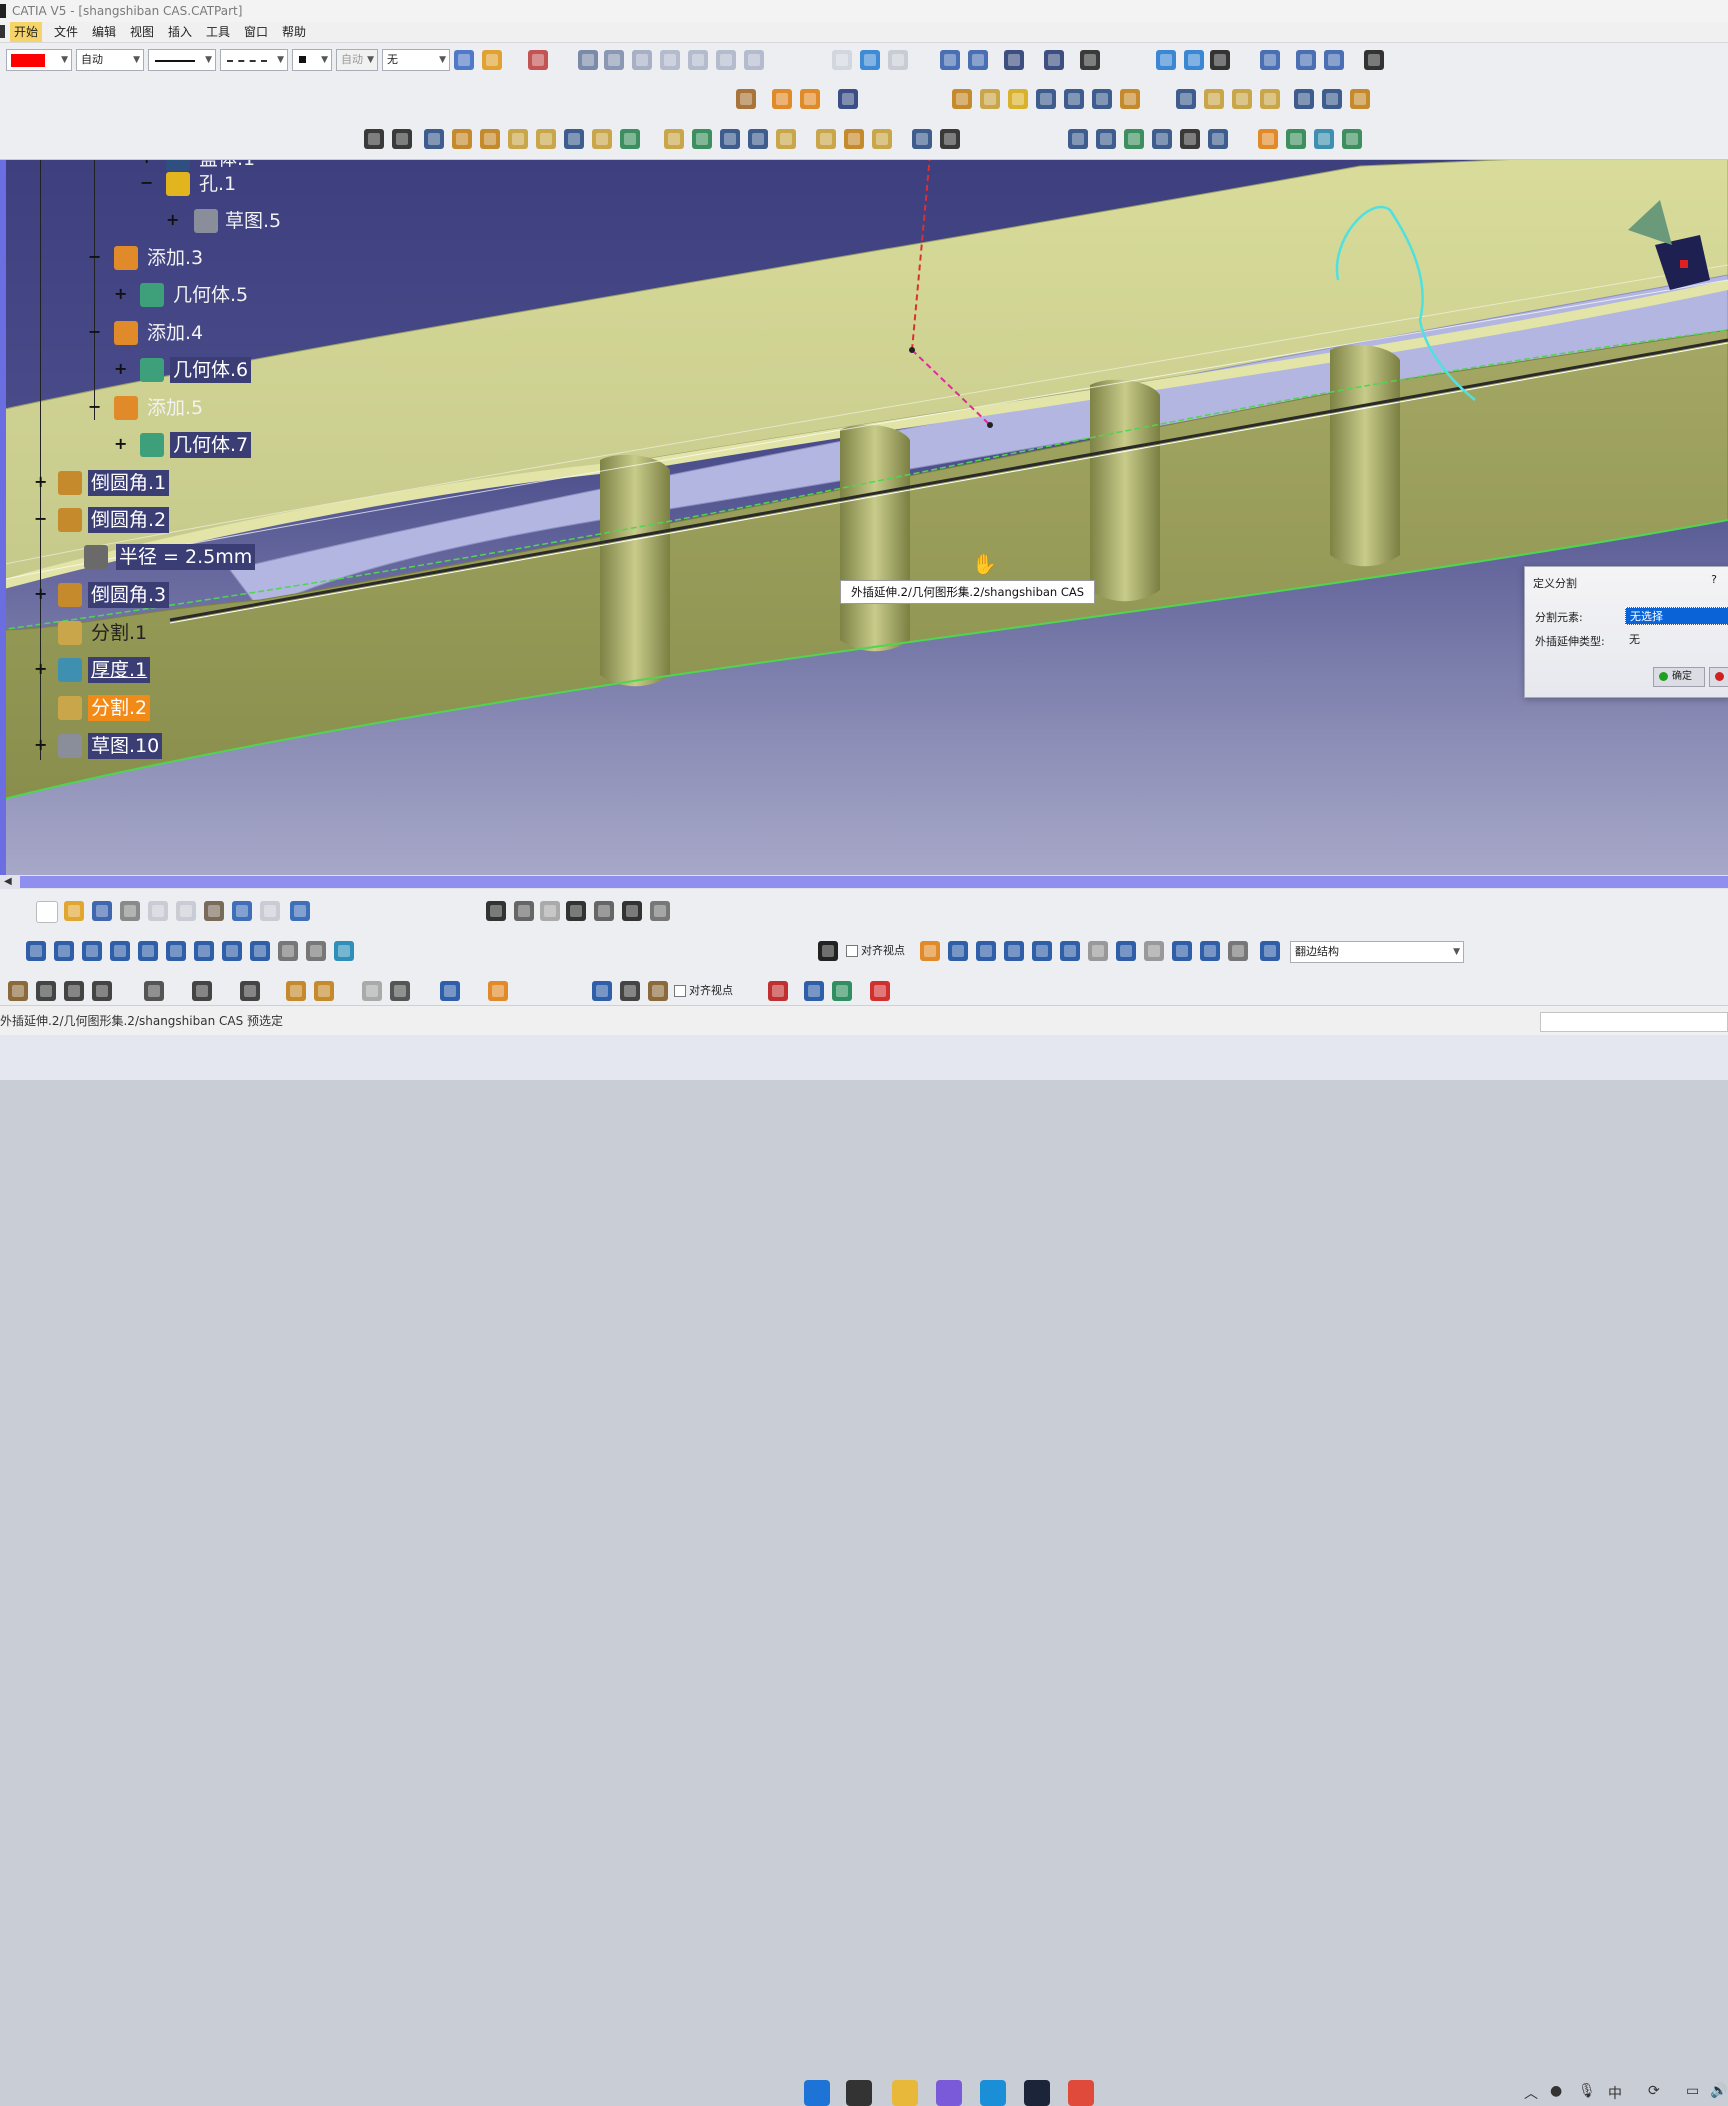  What do you see at coordinates (374, 139) in the screenshot?
I see `sketch-tool-icon` at bounding box center [374, 139].